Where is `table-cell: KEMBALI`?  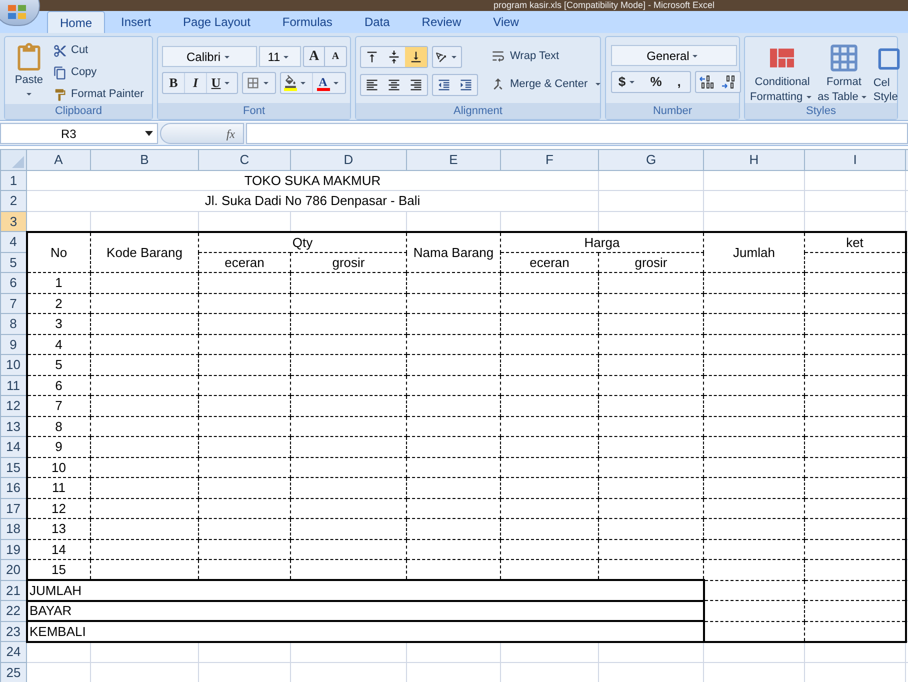 table-cell: KEMBALI is located at coordinates (58, 631).